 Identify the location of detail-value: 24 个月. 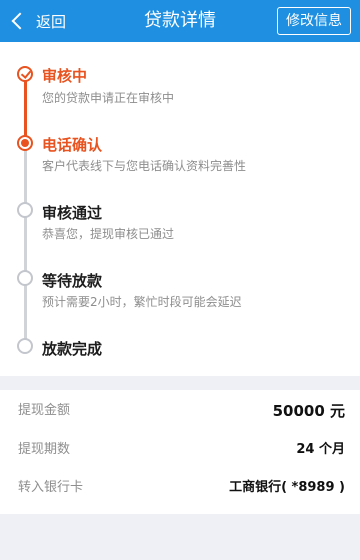
(320, 449).